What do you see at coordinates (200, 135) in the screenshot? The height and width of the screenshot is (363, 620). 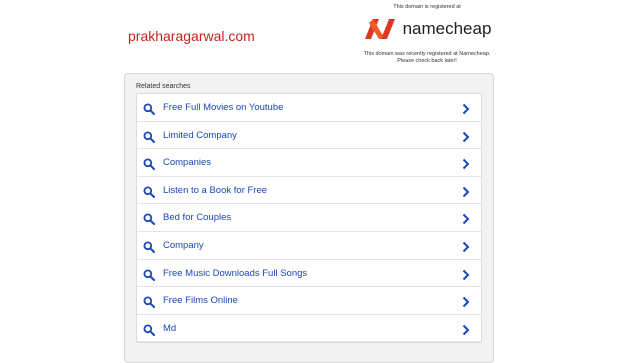 I see `list-item-label: Limited Company` at bounding box center [200, 135].